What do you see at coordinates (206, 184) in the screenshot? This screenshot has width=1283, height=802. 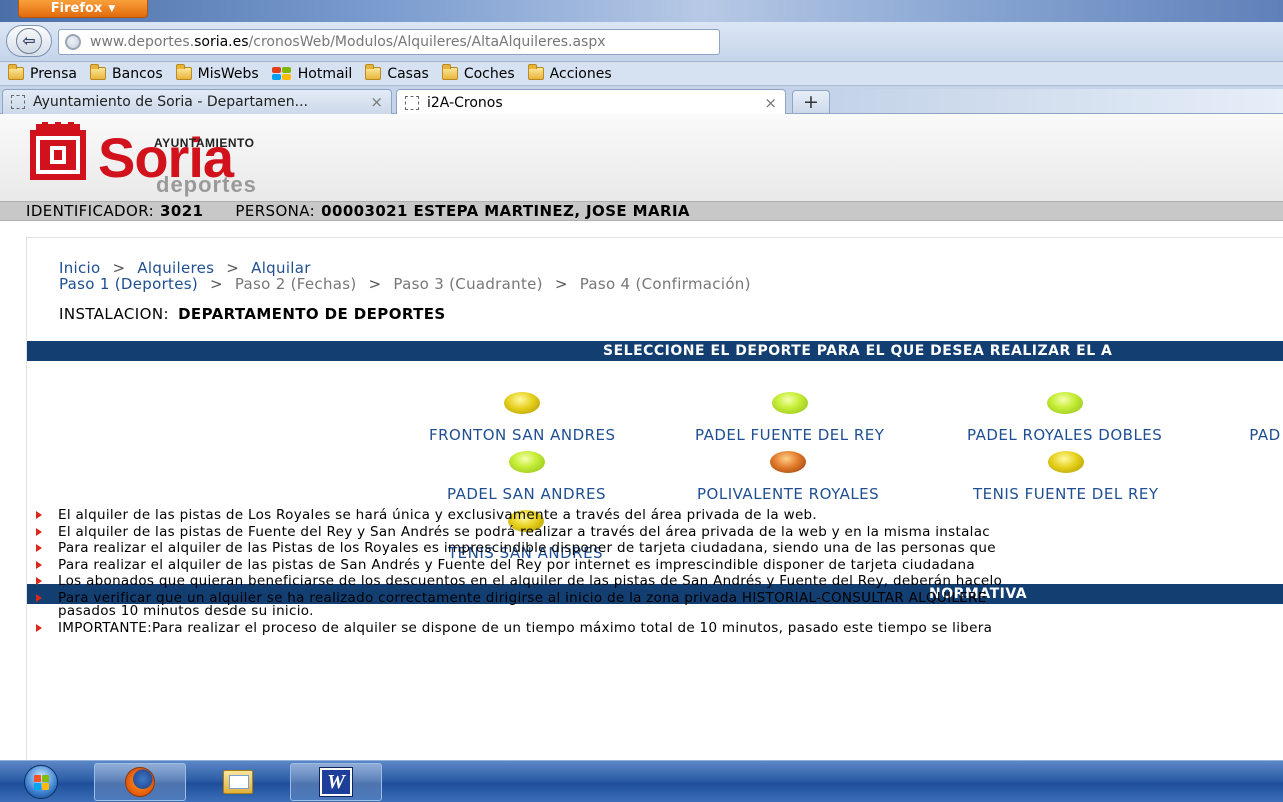 I see `logo-deportes-text: deportes` at bounding box center [206, 184].